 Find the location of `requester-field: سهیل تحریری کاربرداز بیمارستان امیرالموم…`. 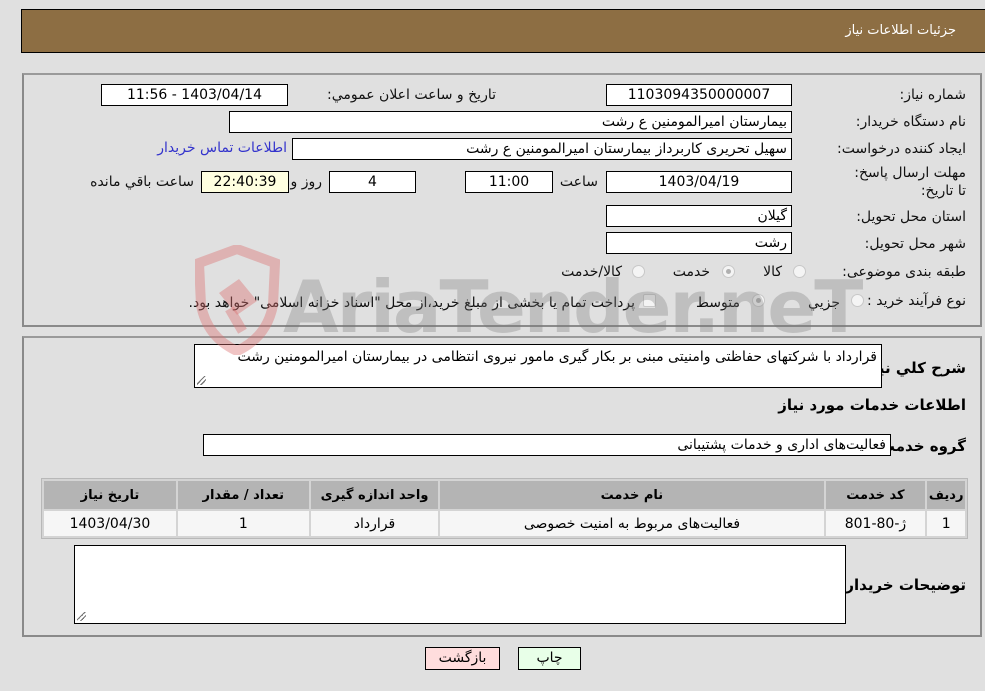

requester-field: سهیل تحریری کاربرداز بیمارستان امیرالموم… is located at coordinates (542, 149).